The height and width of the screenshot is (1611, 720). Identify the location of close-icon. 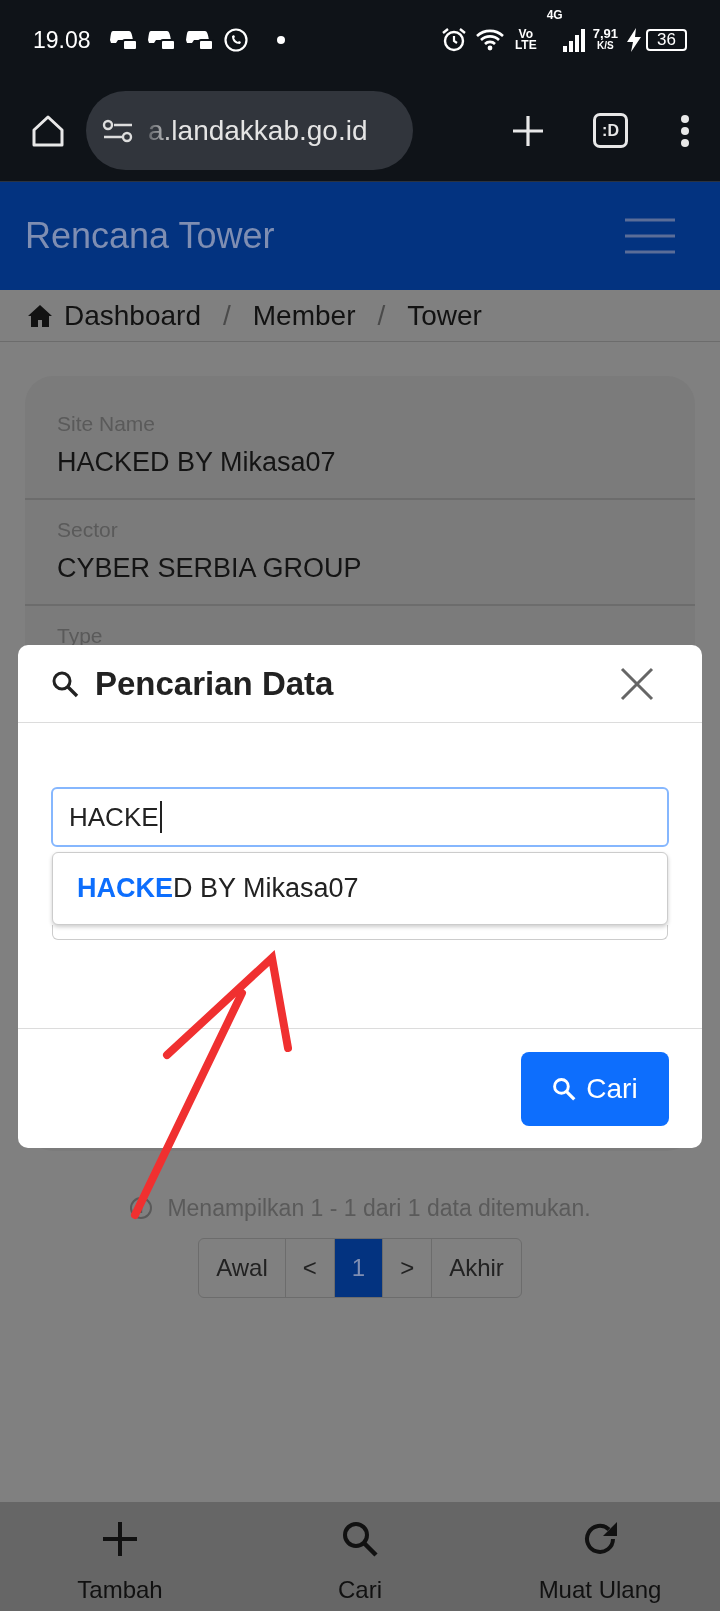
(637, 683).